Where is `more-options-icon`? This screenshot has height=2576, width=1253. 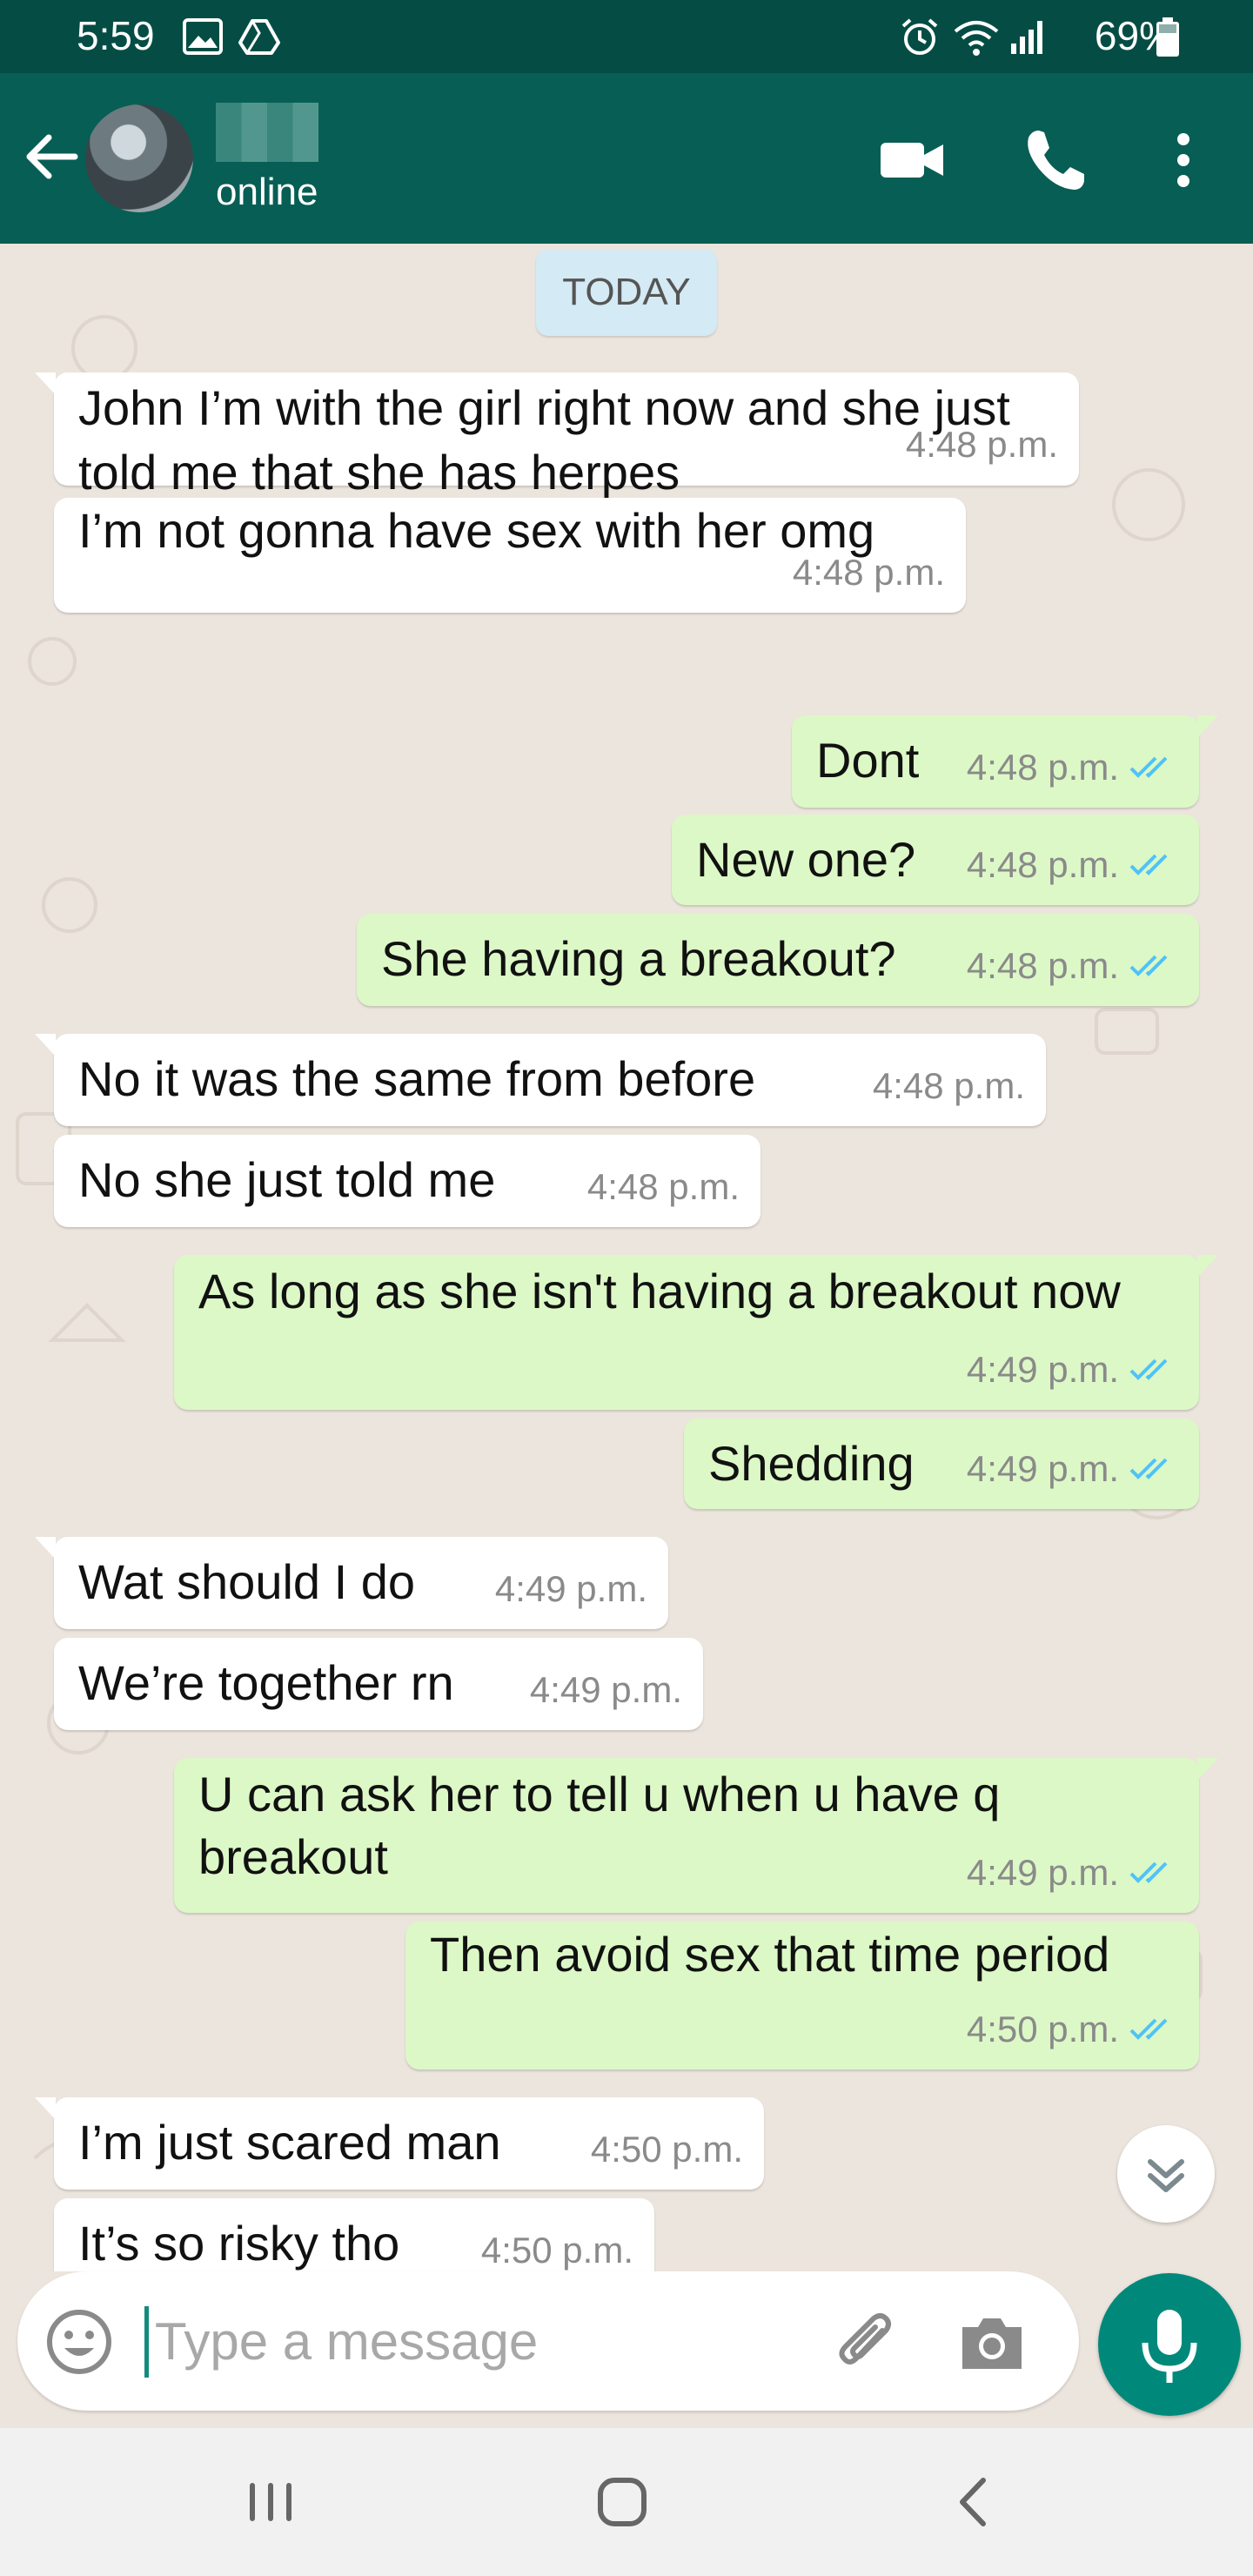
more-options-icon is located at coordinates (1183, 160).